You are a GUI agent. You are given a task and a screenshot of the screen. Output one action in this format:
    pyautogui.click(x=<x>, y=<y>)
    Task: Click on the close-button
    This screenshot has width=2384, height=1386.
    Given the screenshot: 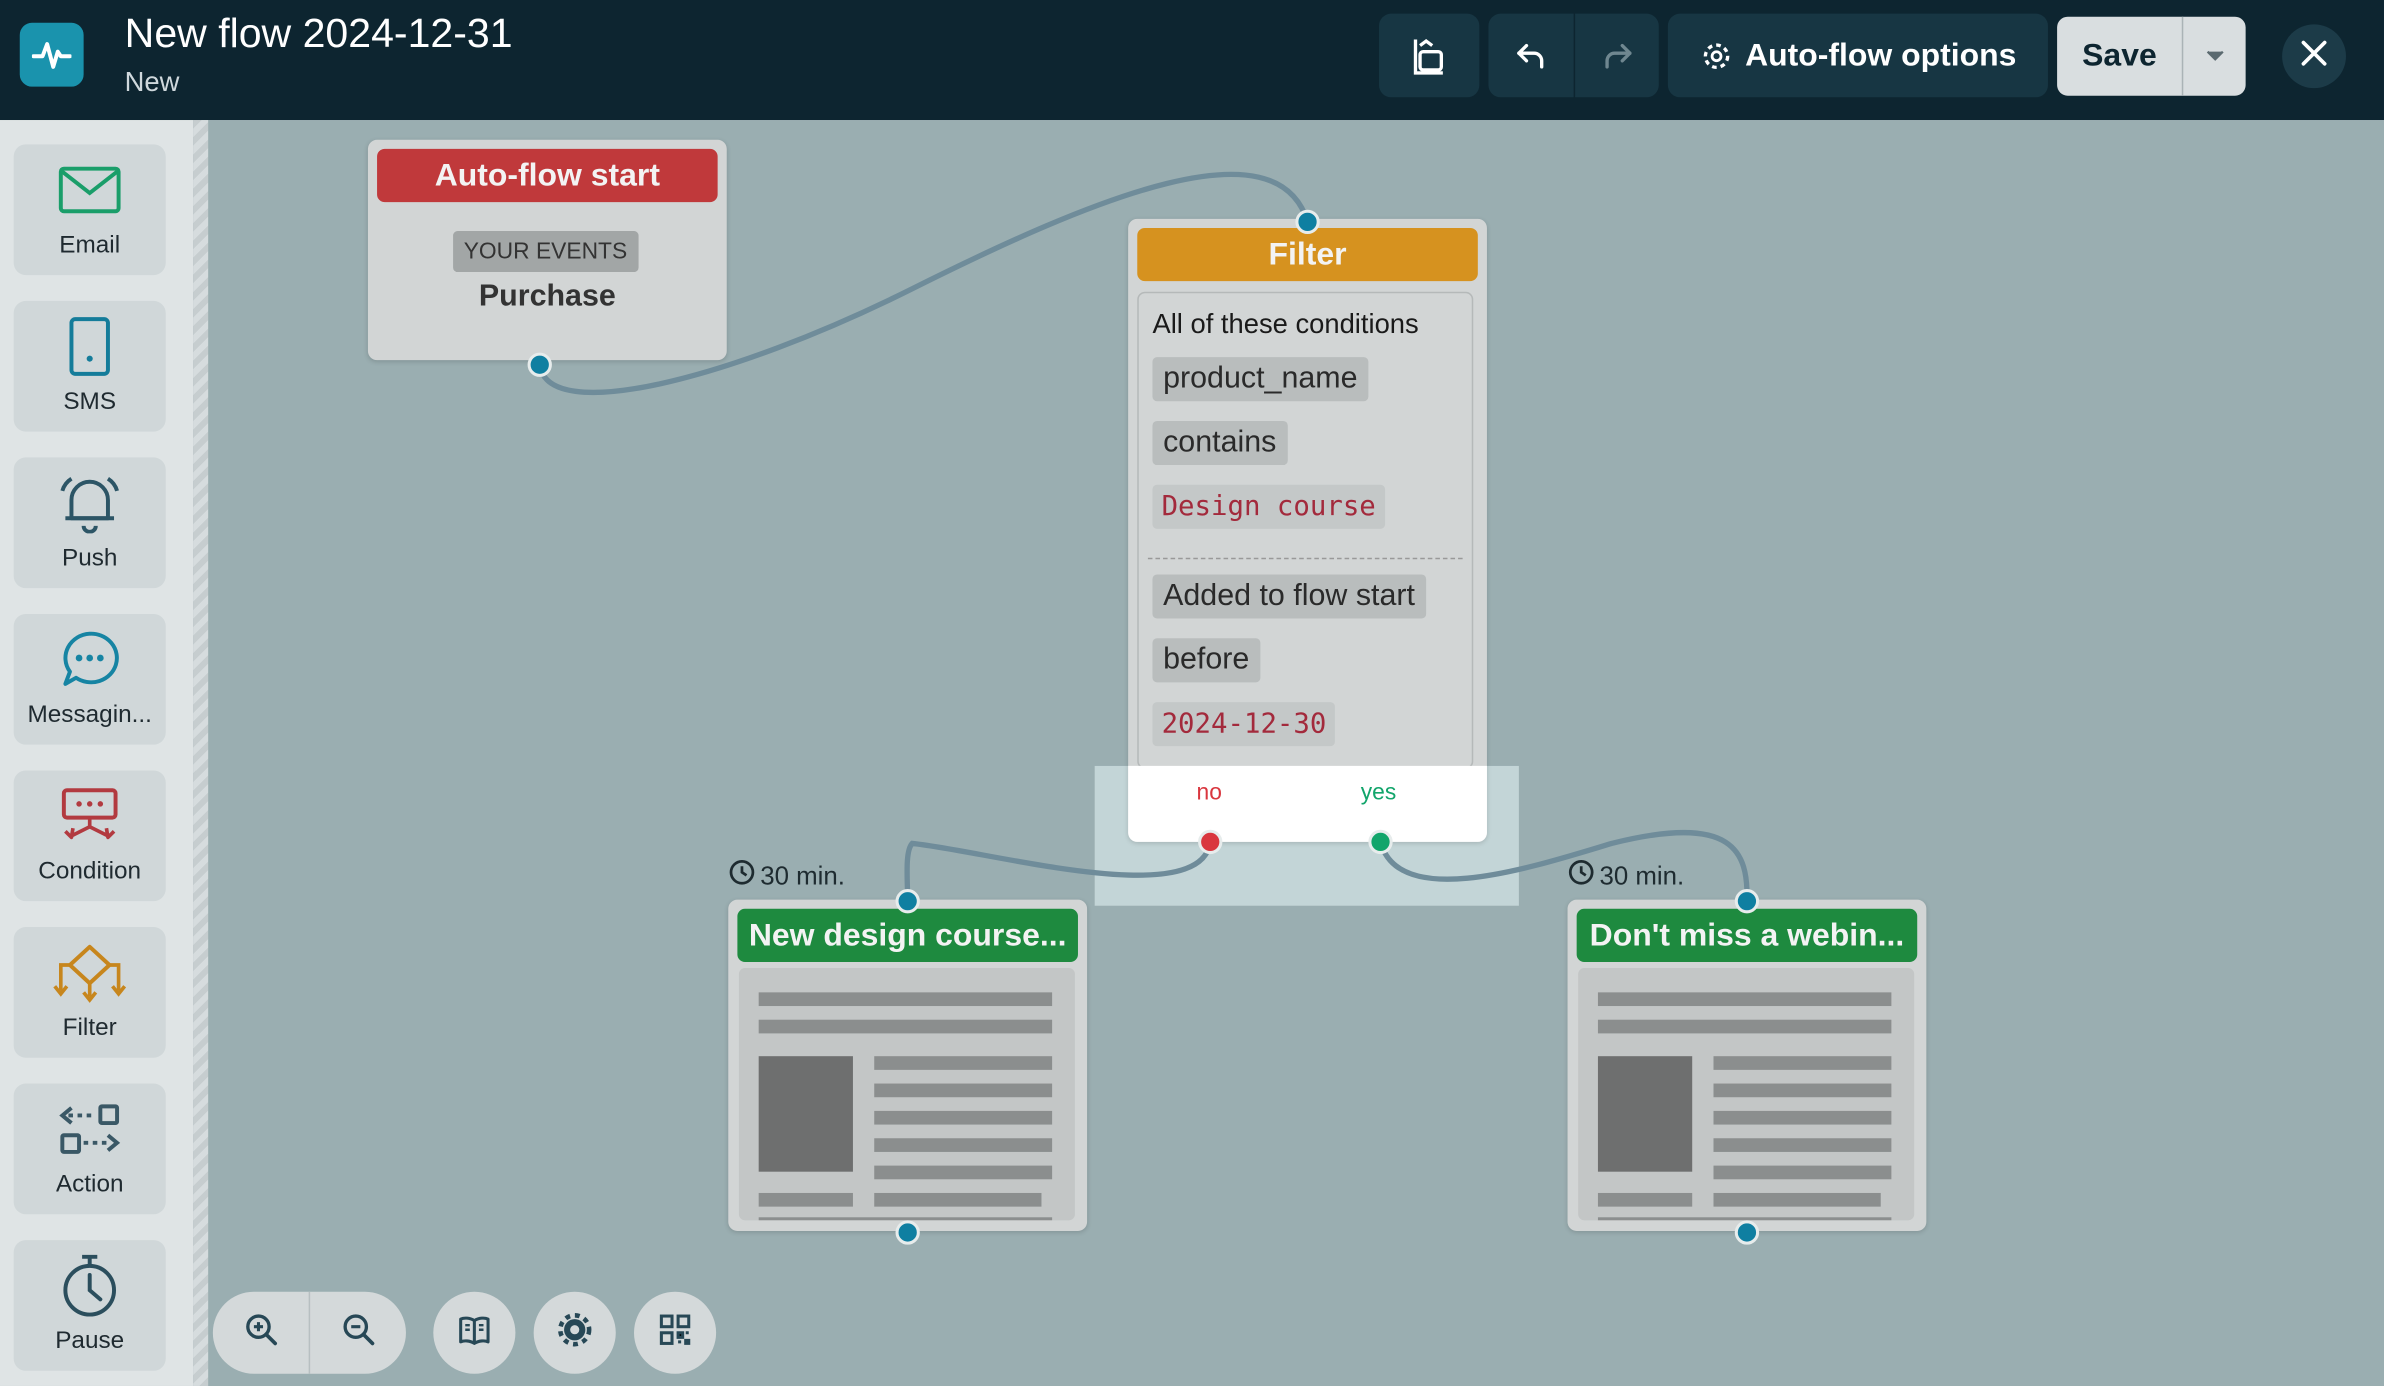 What is the action you would take?
    pyautogui.click(x=2314, y=56)
    